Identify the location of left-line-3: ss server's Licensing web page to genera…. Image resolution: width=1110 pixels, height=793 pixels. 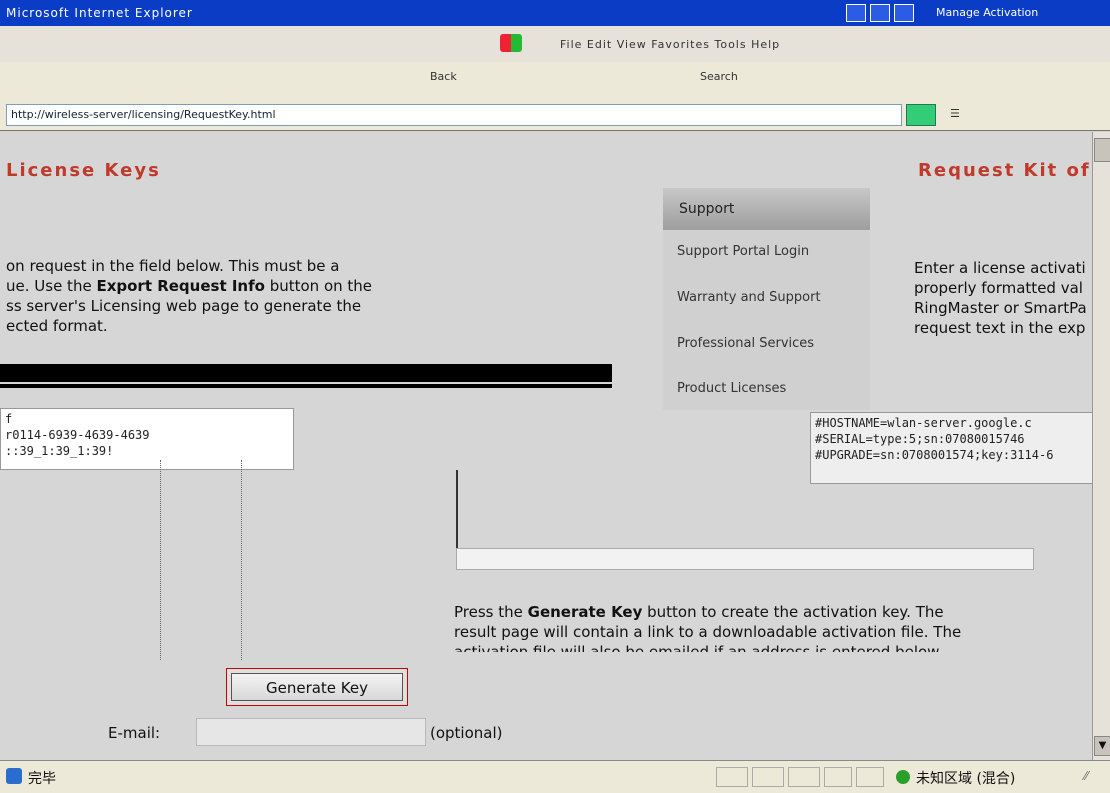
(184, 306).